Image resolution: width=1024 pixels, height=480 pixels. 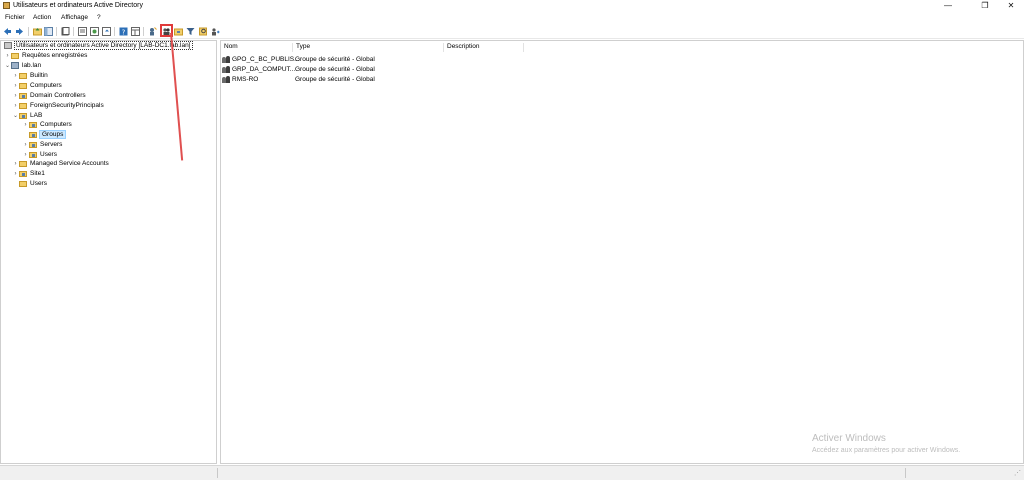 I want to click on menu-help: ?, so click(x=99, y=17).